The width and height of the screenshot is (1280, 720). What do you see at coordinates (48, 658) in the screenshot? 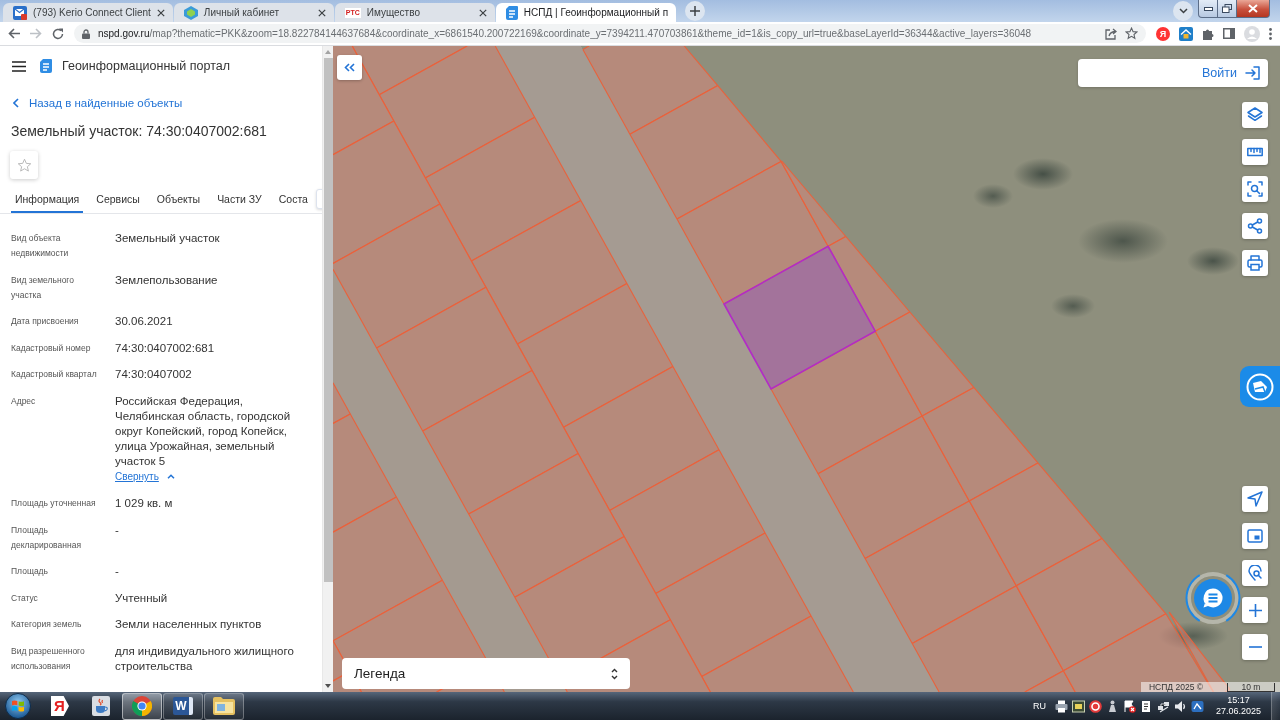
I see `property-label: Вид разрешенного использования` at bounding box center [48, 658].